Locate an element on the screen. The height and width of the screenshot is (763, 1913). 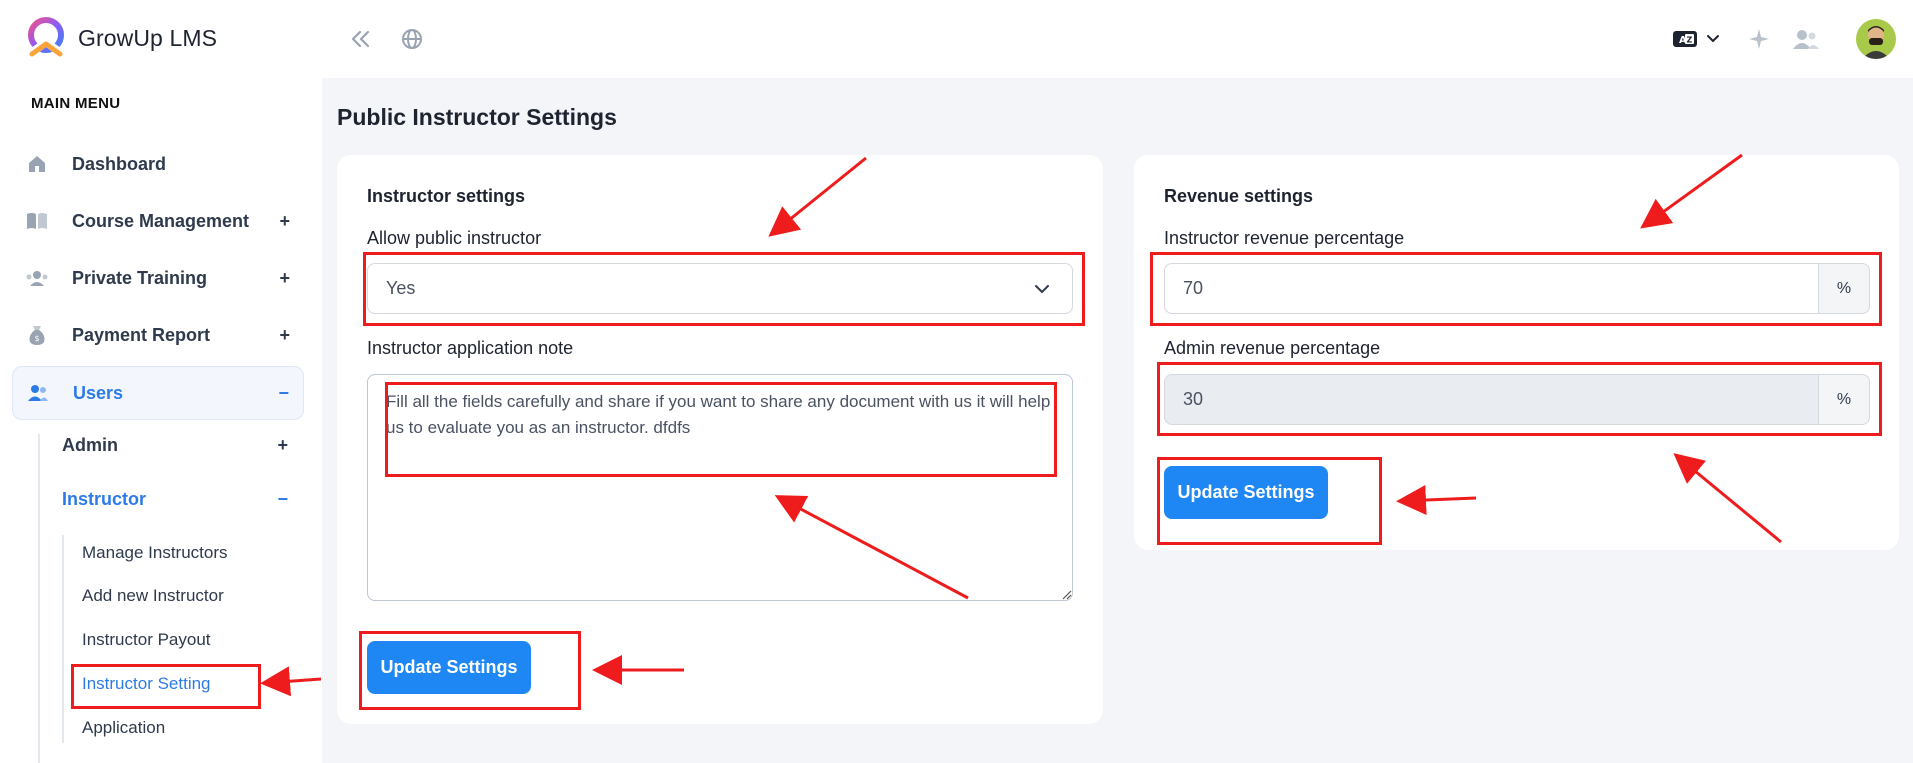
allow-public-instructor-select: Yes is located at coordinates (720, 288).